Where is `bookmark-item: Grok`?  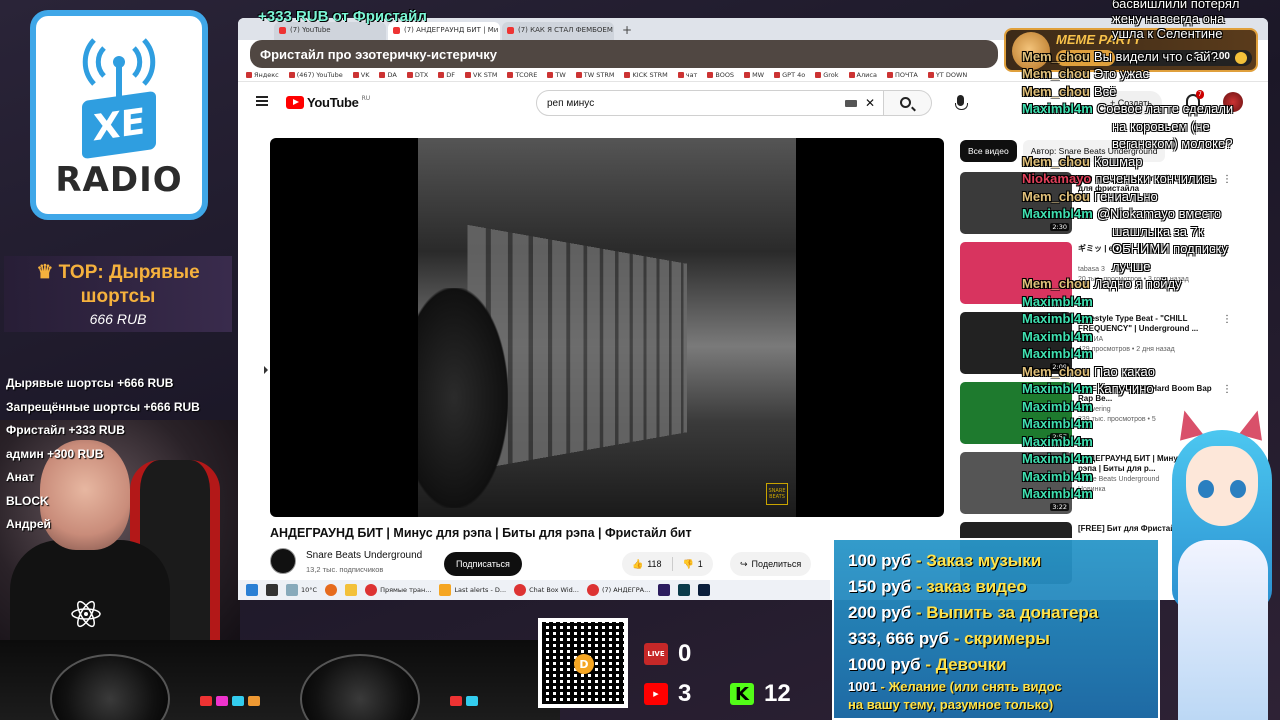 bookmark-item: Grok is located at coordinates (827, 75).